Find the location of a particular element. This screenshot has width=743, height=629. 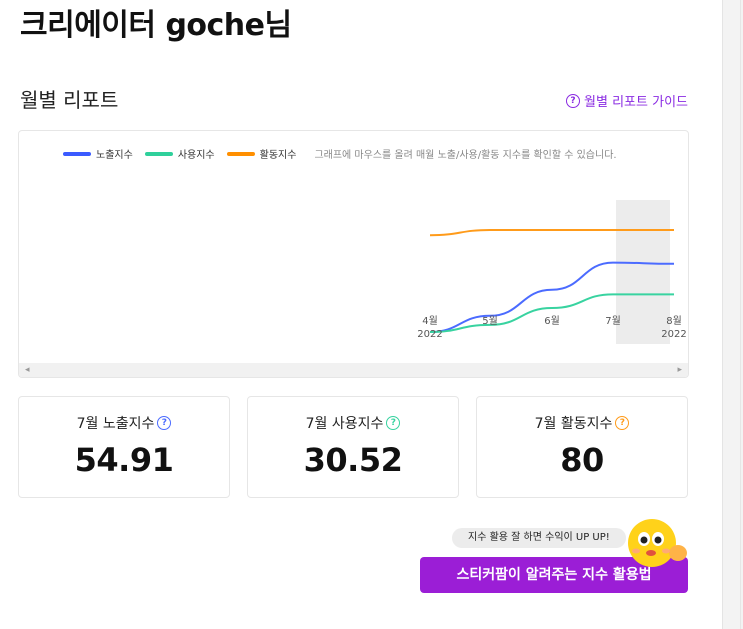

scroll-left-icon: ◂ is located at coordinates (27, 370).